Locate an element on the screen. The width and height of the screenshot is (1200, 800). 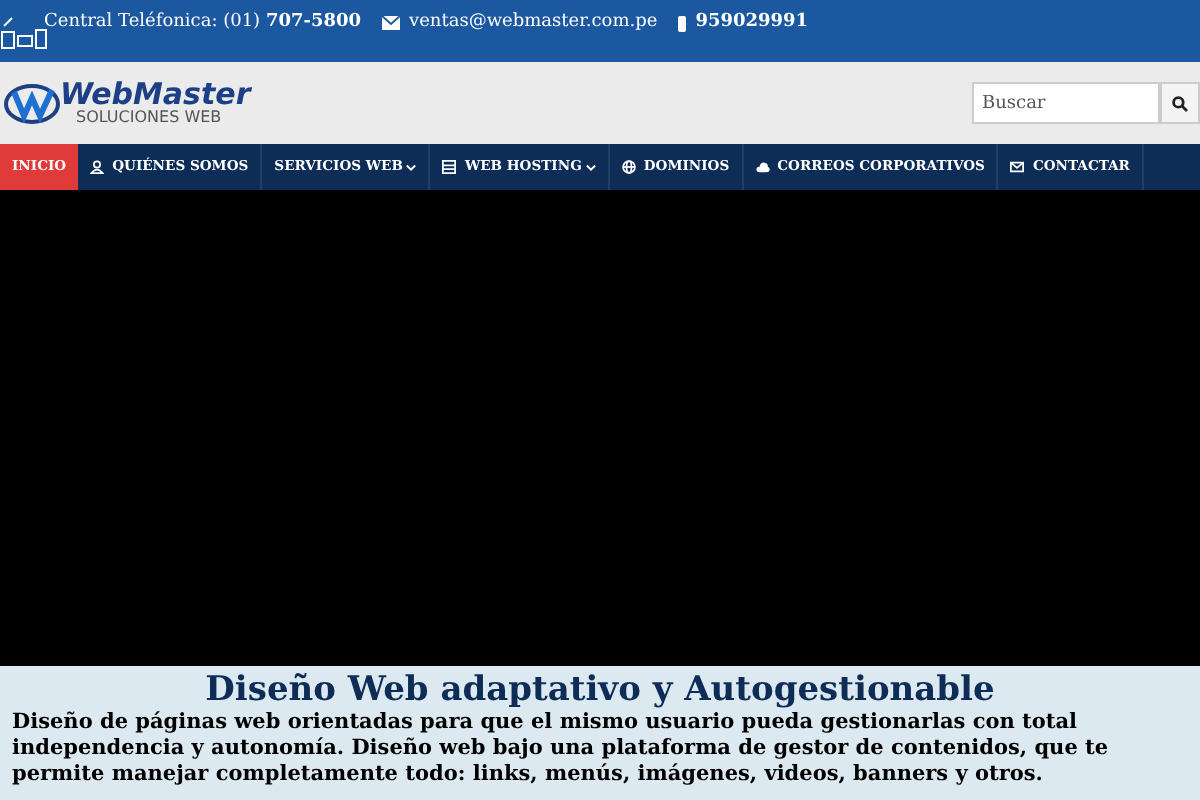
mobile-icon is located at coordinates (681, 23).